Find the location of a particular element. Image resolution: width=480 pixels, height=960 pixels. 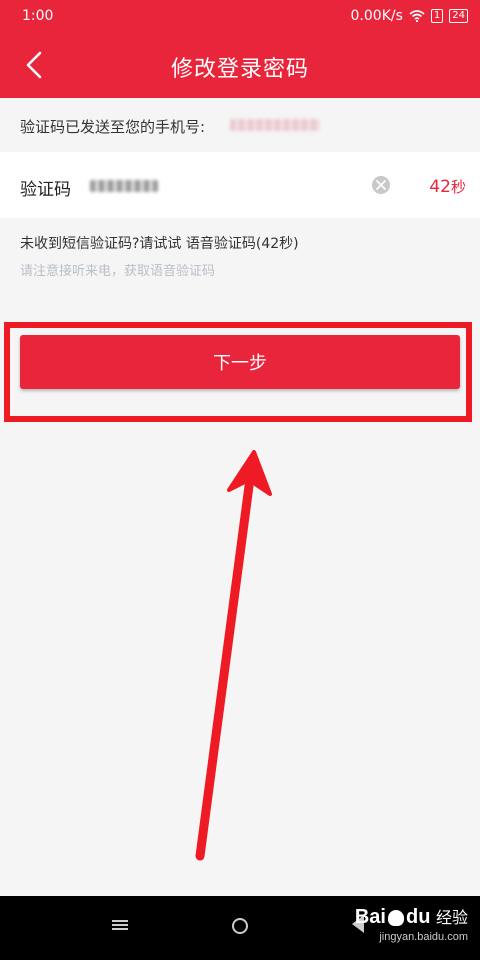

voice-code-prompt: 未收到短信验证码?请试试 语音验证码(42秒) is located at coordinates (159, 243).